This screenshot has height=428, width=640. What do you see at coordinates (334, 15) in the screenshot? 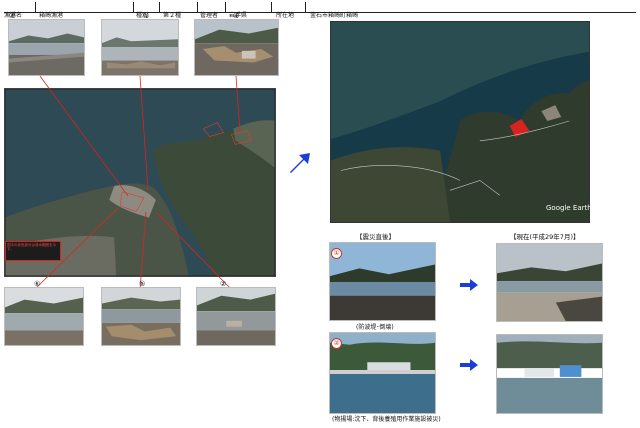
I see `header-value-location: 釜石市箱崎町箱崎` at bounding box center [334, 15].